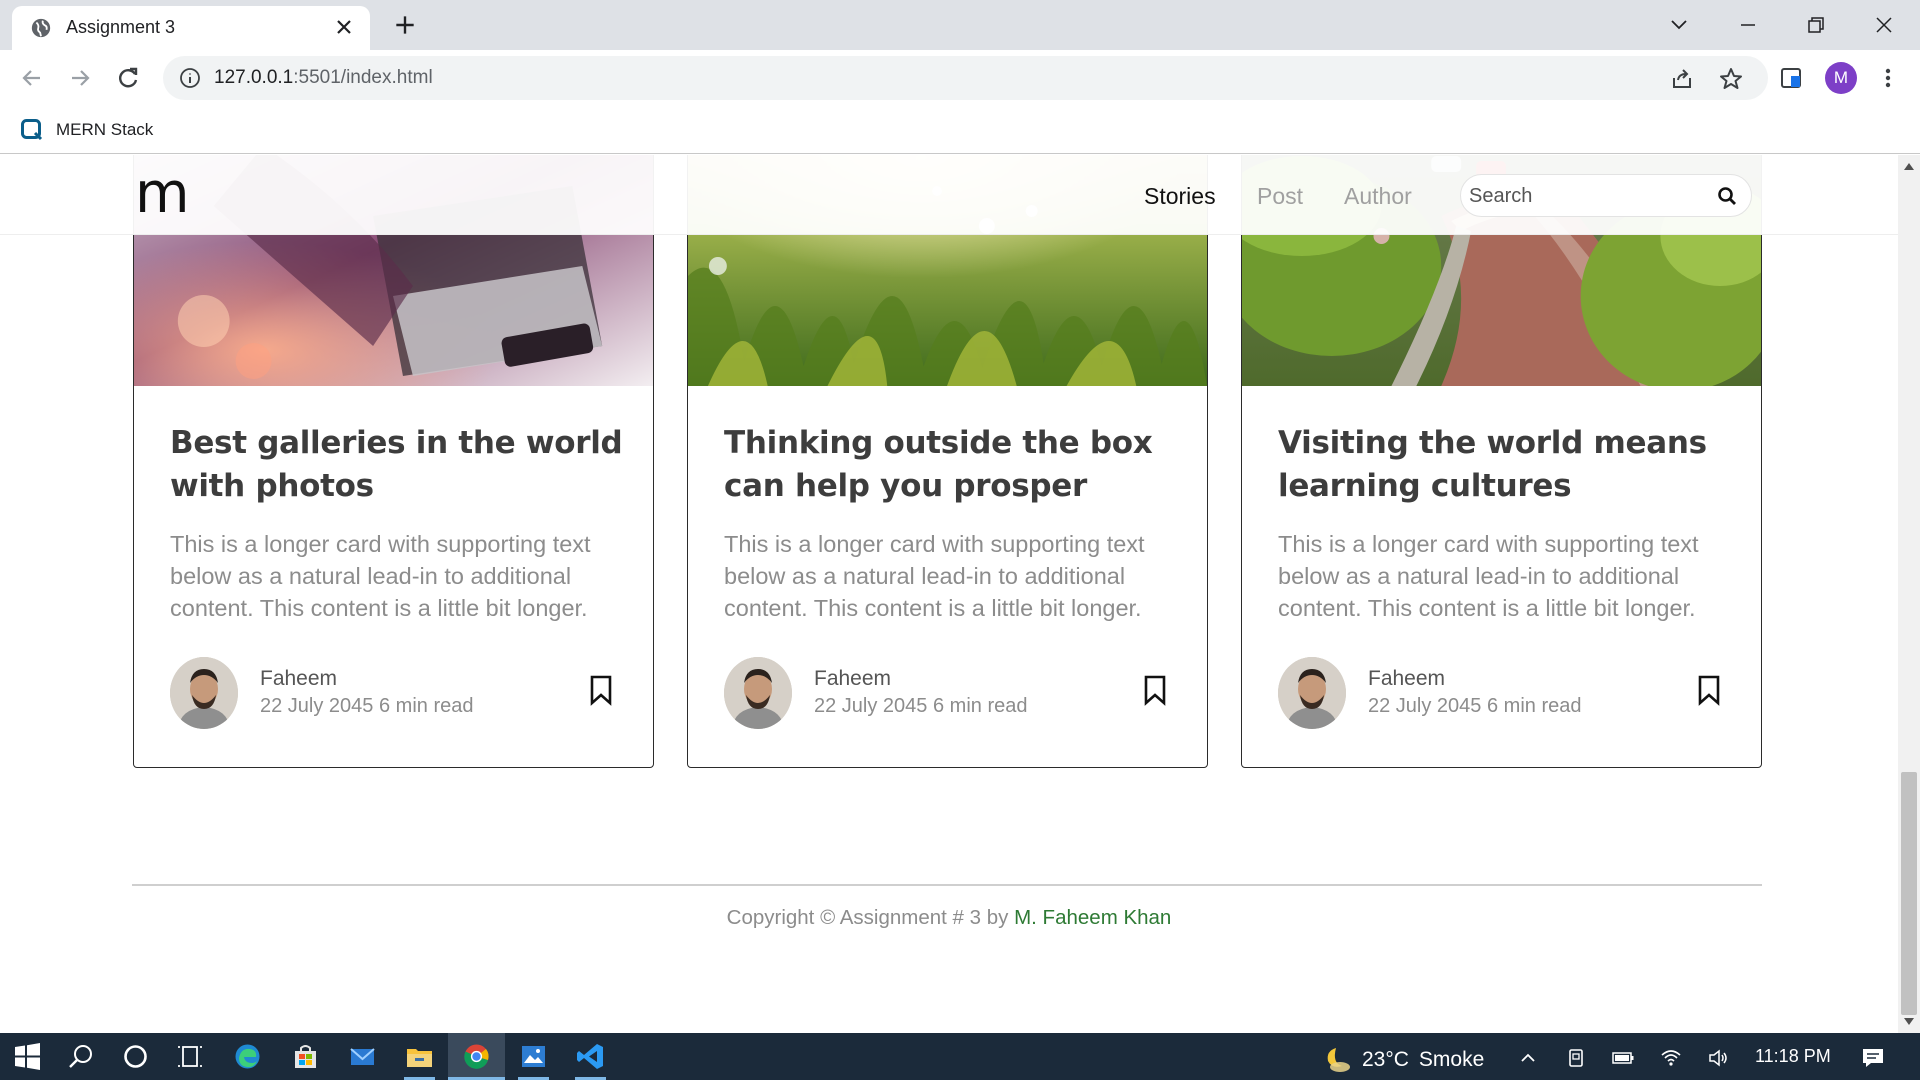  Describe the element at coordinates (162, 194) in the screenshot. I see `site-logo: m` at that location.